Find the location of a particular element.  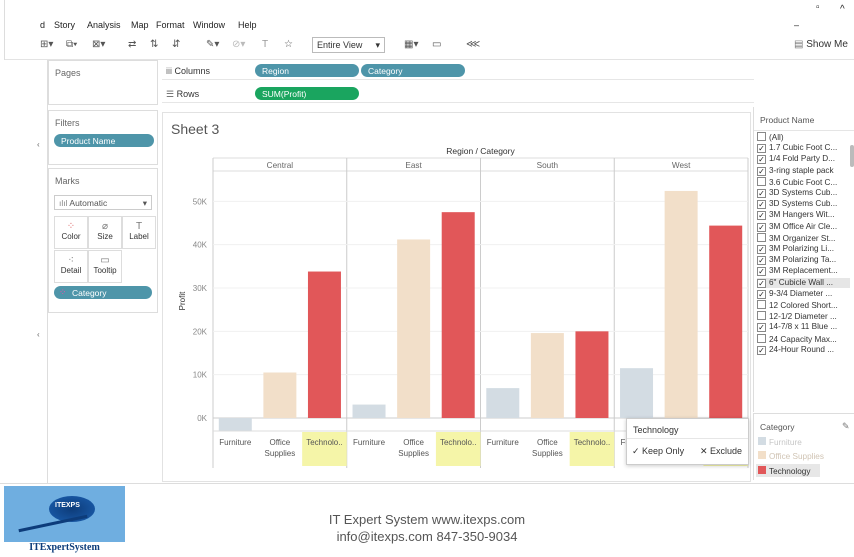

menu-item-window: Window is located at coordinates (209, 25).